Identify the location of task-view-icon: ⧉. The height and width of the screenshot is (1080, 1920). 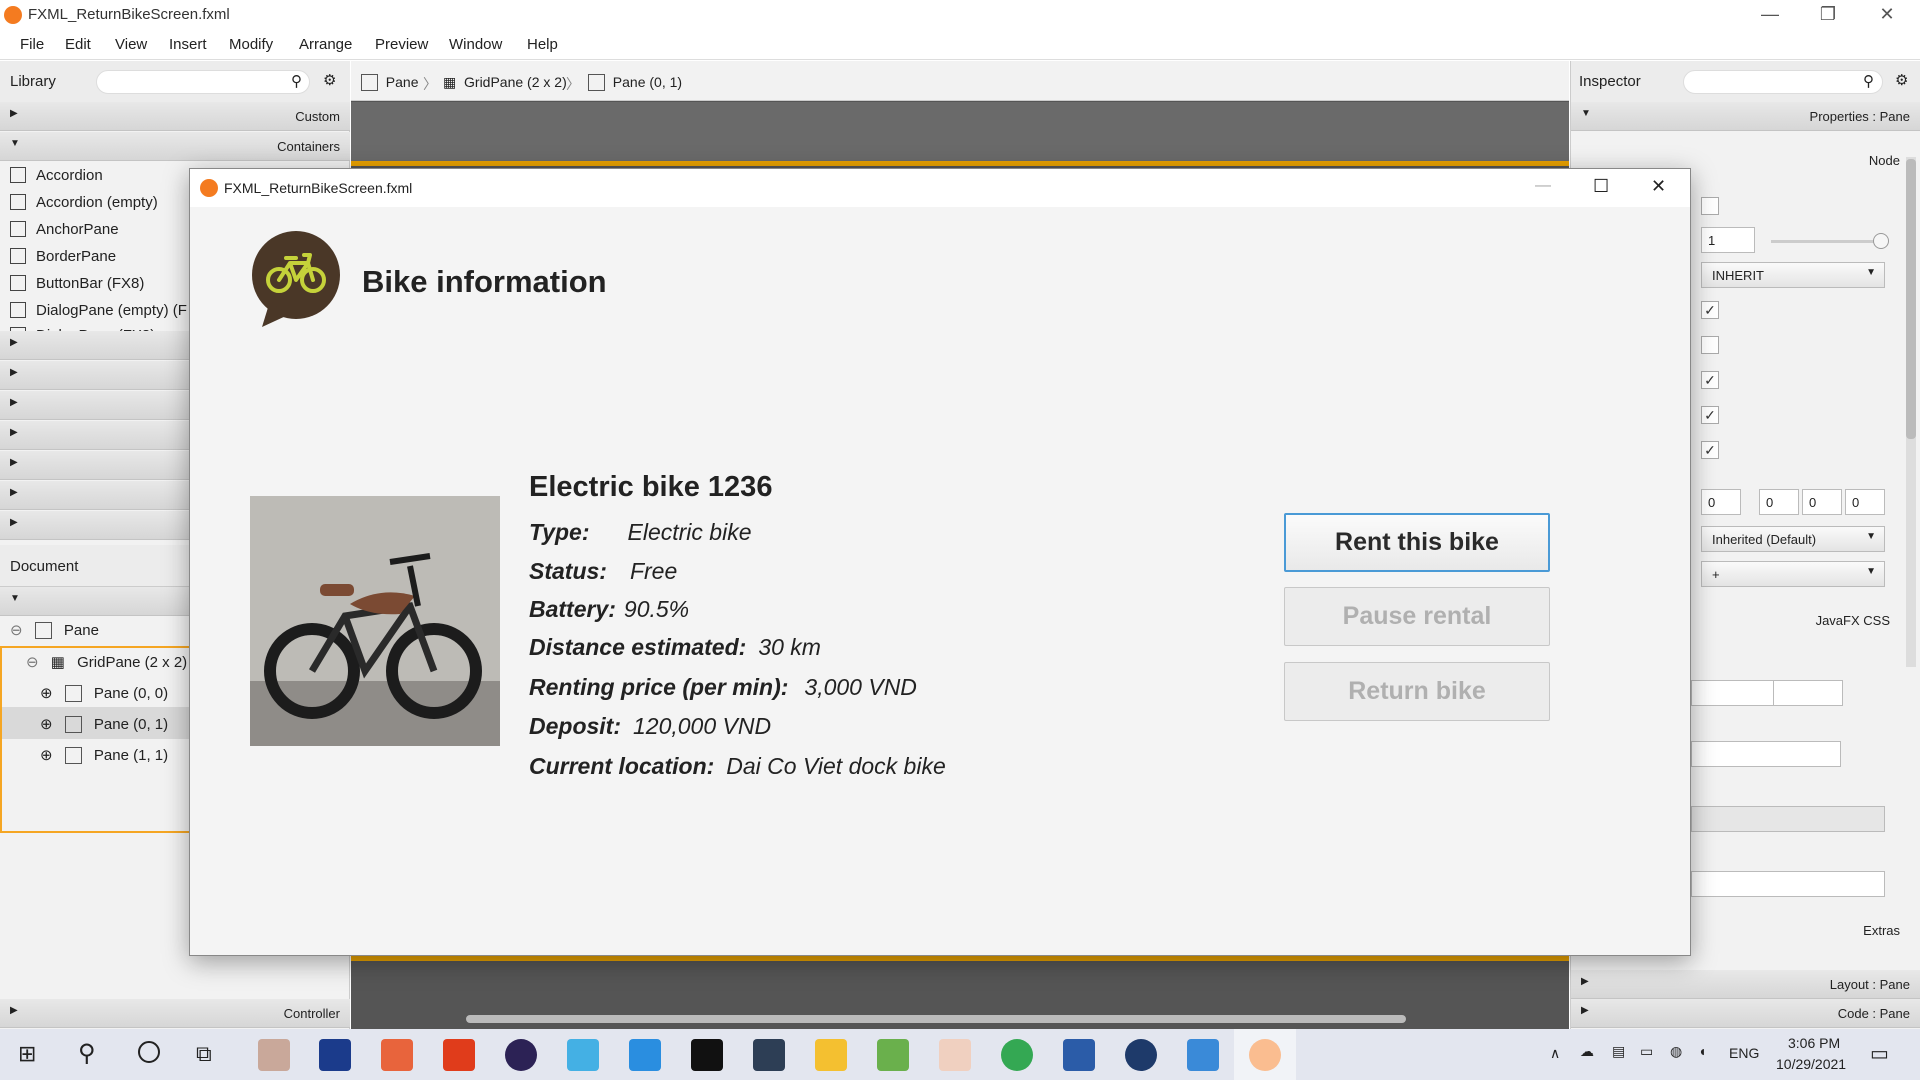
(204, 1054).